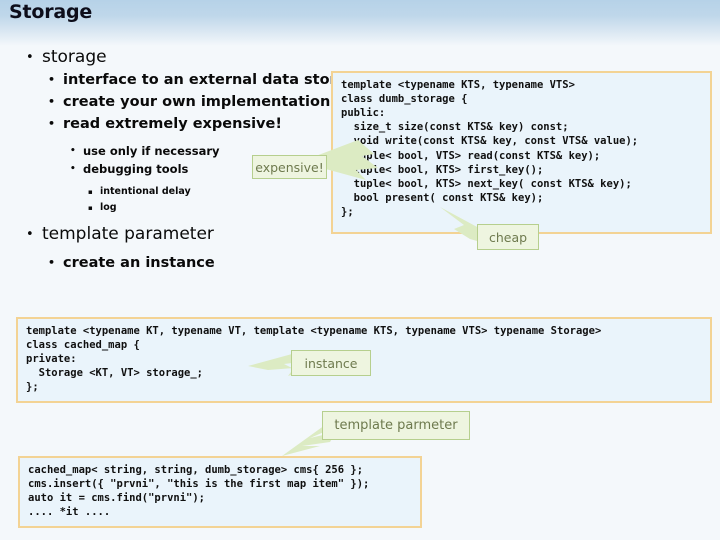 The width and height of the screenshot is (720, 540). I want to click on bullet-text: storage, so click(74, 57).